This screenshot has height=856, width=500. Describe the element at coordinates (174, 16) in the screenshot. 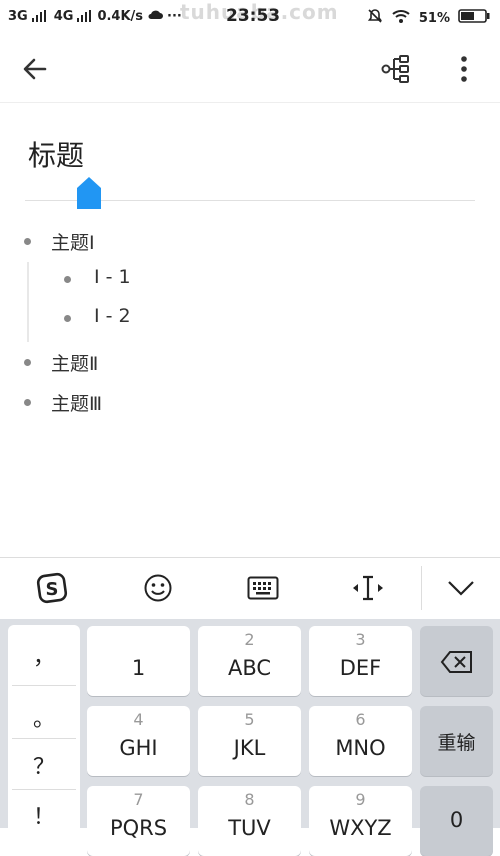

I see `more-notifications: ···` at that location.